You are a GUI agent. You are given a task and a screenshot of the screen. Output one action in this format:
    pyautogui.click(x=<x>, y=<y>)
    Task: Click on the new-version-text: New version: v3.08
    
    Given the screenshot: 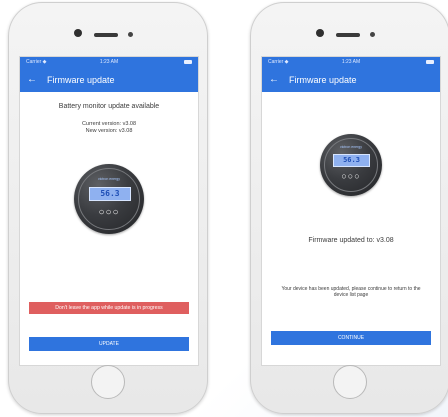 What is the action you would take?
    pyautogui.click(x=109, y=131)
    